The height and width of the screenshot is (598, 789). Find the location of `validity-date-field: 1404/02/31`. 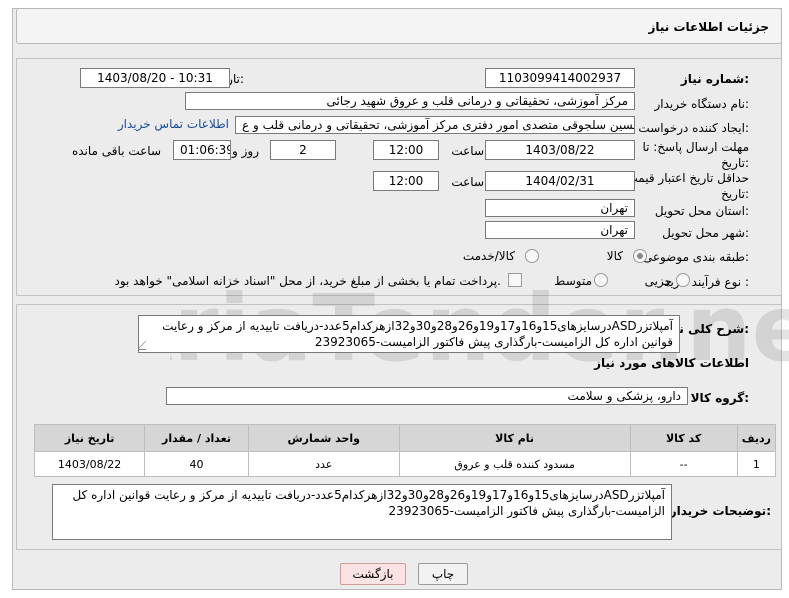

validity-date-field: 1404/02/31 is located at coordinates (560, 181).